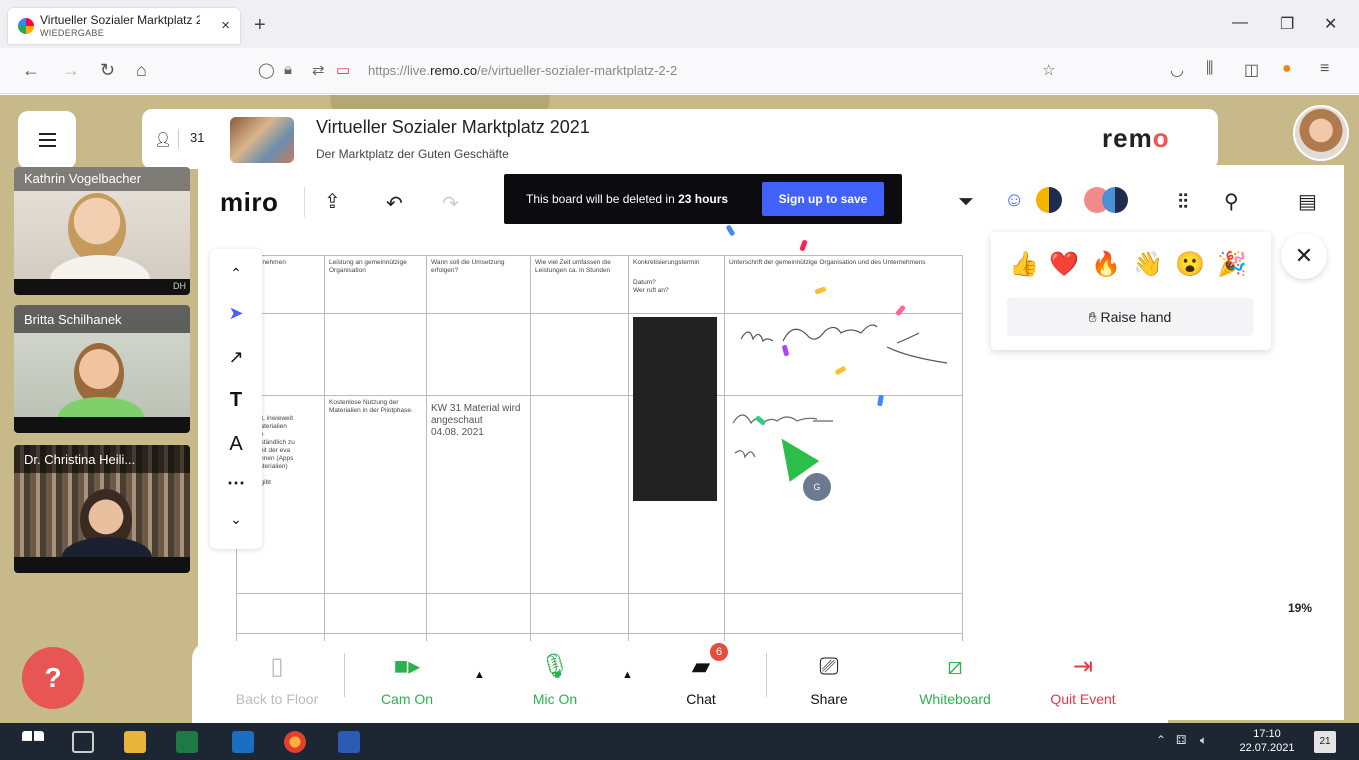 This screenshot has width=1359, height=760. I want to click on clock-time: 17:10, so click(1267, 734).